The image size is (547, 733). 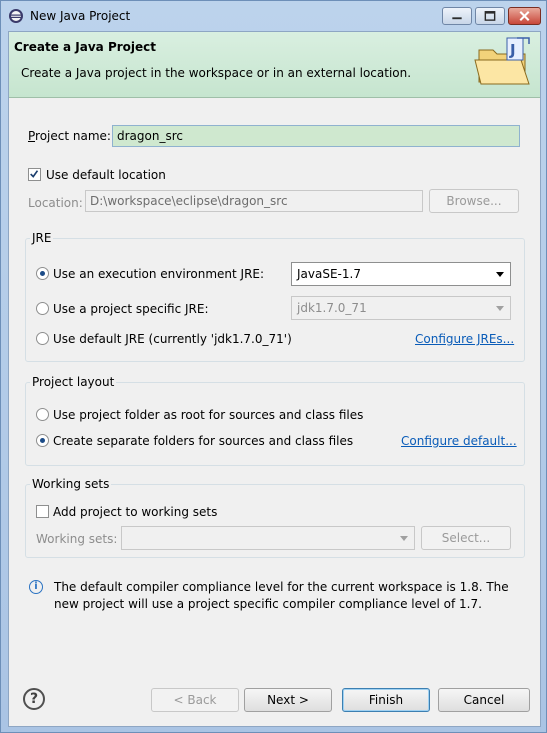 I want to click on location-input: D:\workspace\eclipse\dragon_src, so click(x=254, y=201).